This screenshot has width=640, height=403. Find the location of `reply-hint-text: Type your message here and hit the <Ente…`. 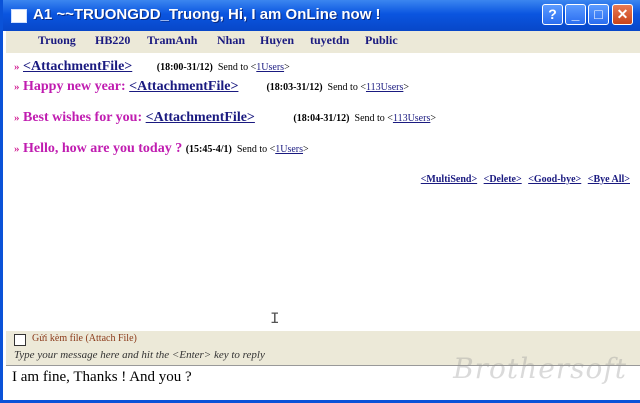

reply-hint-text: Type your message here and hit the <Ente… is located at coordinates (139, 355).